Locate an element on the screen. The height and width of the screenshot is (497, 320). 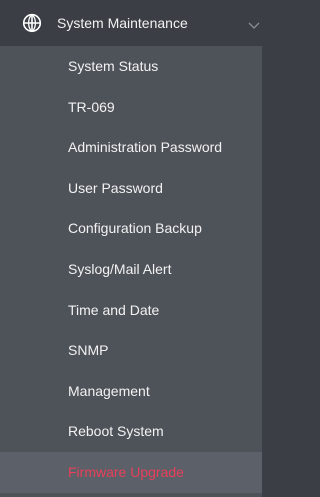
submenu-item-time-and-date: Time and Date is located at coordinates (131, 310).